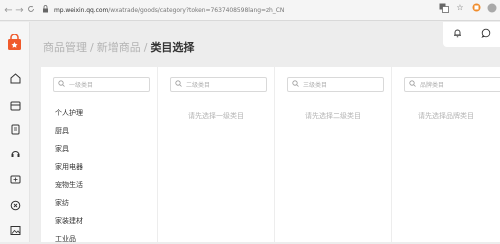  Describe the element at coordinates (62, 149) in the screenshot. I see `list-item: 家具` at that location.